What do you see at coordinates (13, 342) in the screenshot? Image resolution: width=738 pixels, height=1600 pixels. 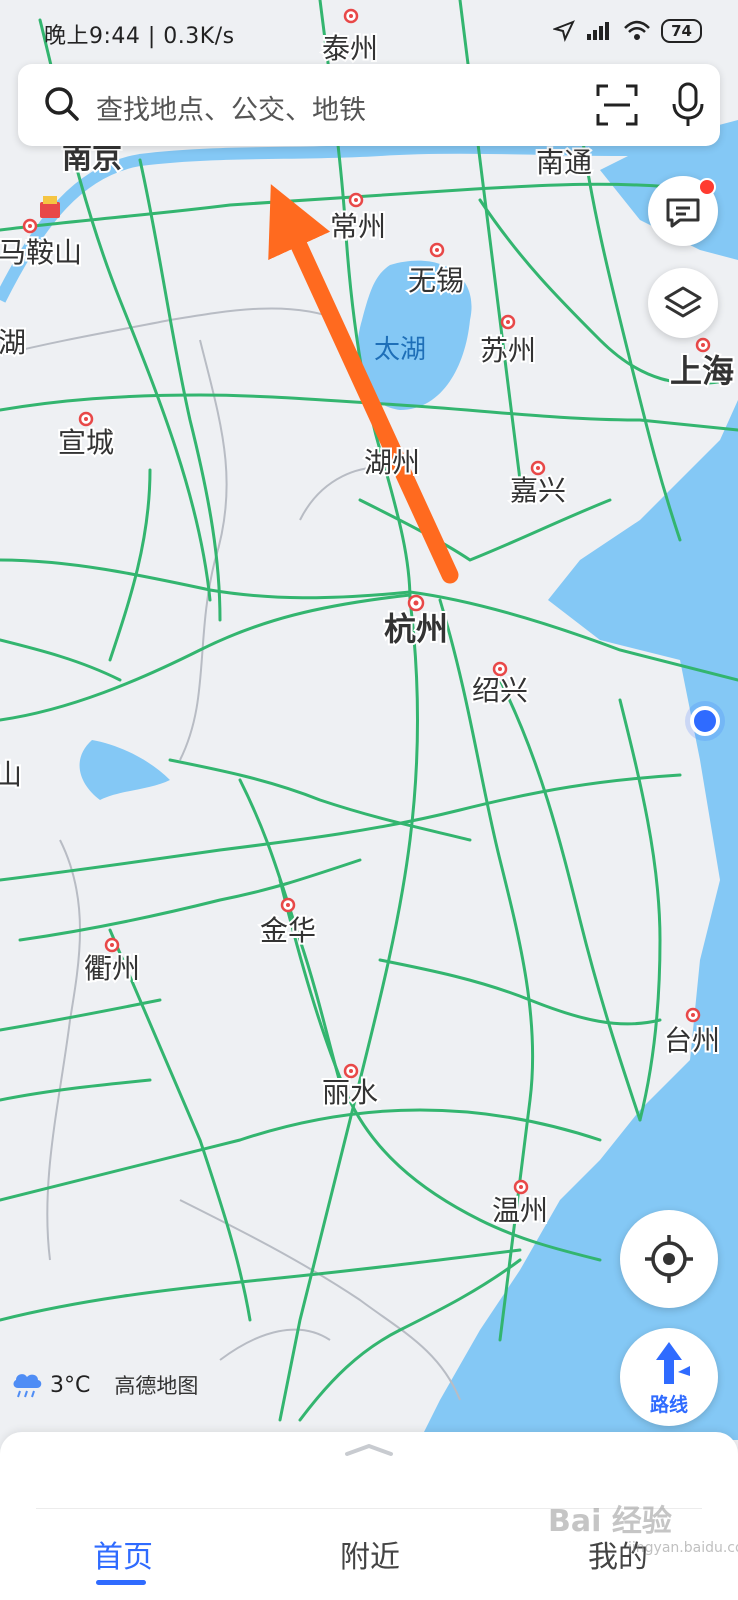 I see `city-label-hu-edge: 湖` at bounding box center [13, 342].